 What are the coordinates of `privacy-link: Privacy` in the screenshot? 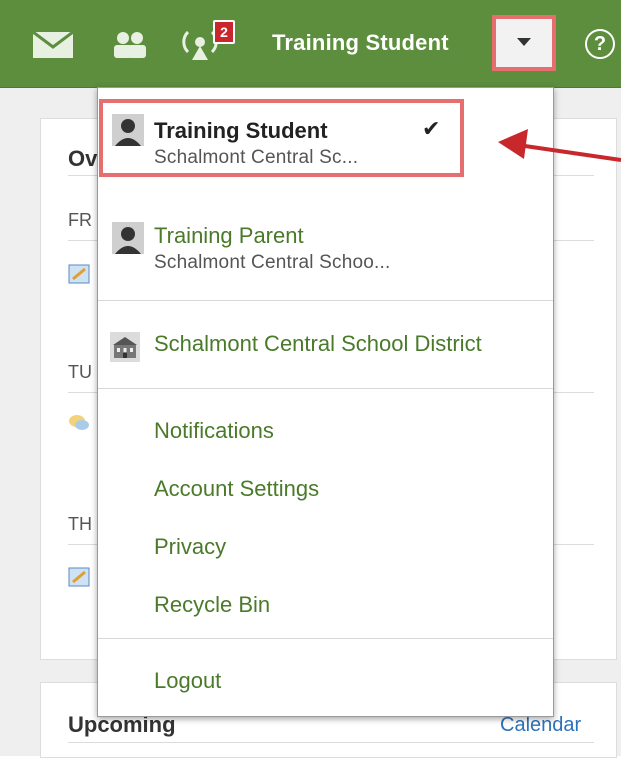 It's located at (190, 547).